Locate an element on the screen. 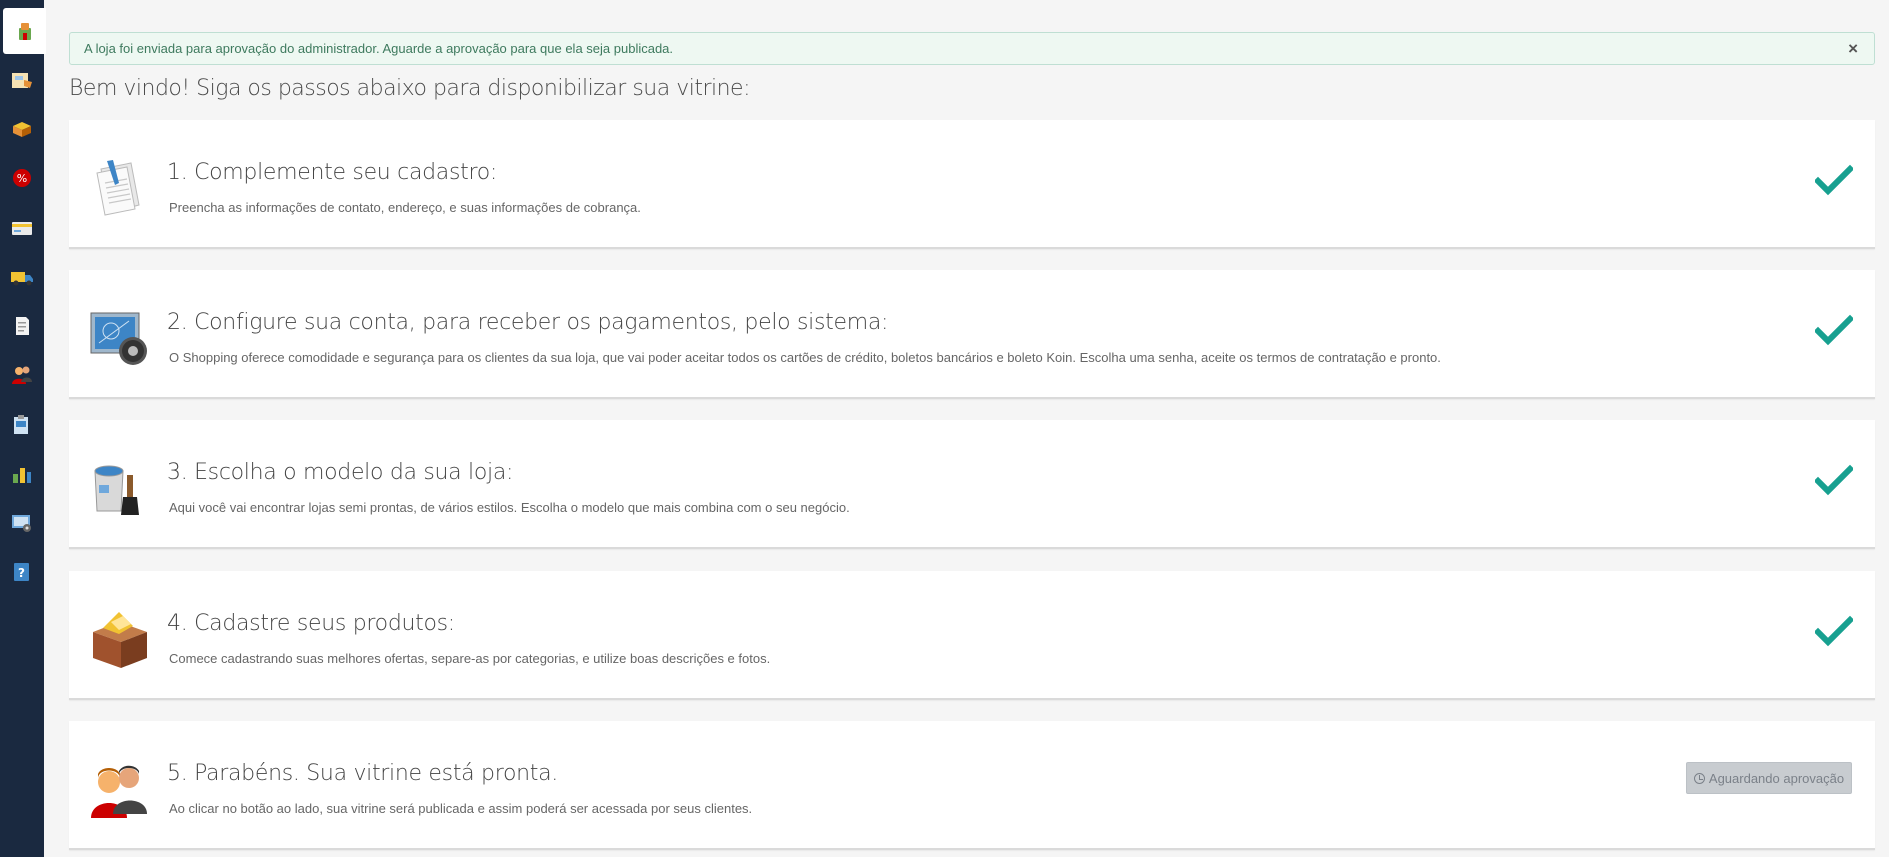 The width and height of the screenshot is (1889, 857). sidebar-item-settings is located at coordinates (22, 523).